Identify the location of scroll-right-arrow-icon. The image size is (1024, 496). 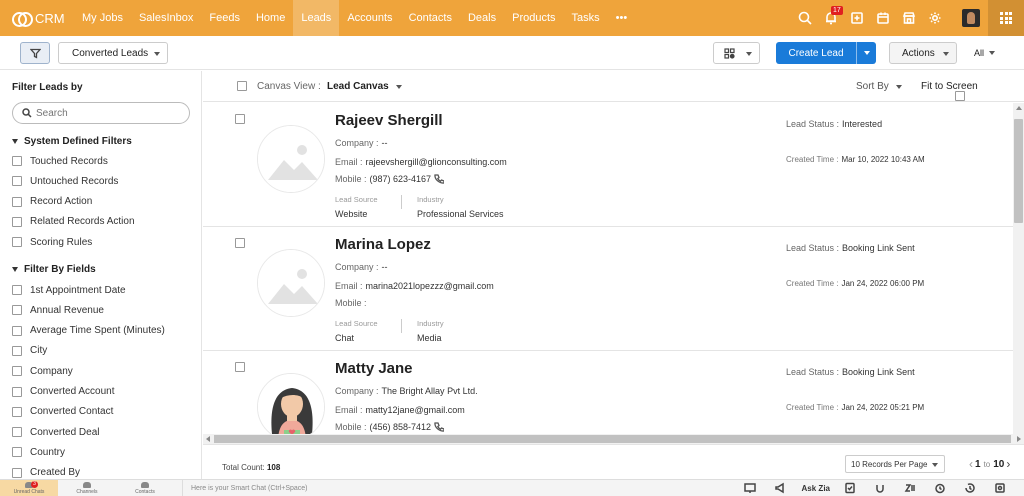
(1019, 439).